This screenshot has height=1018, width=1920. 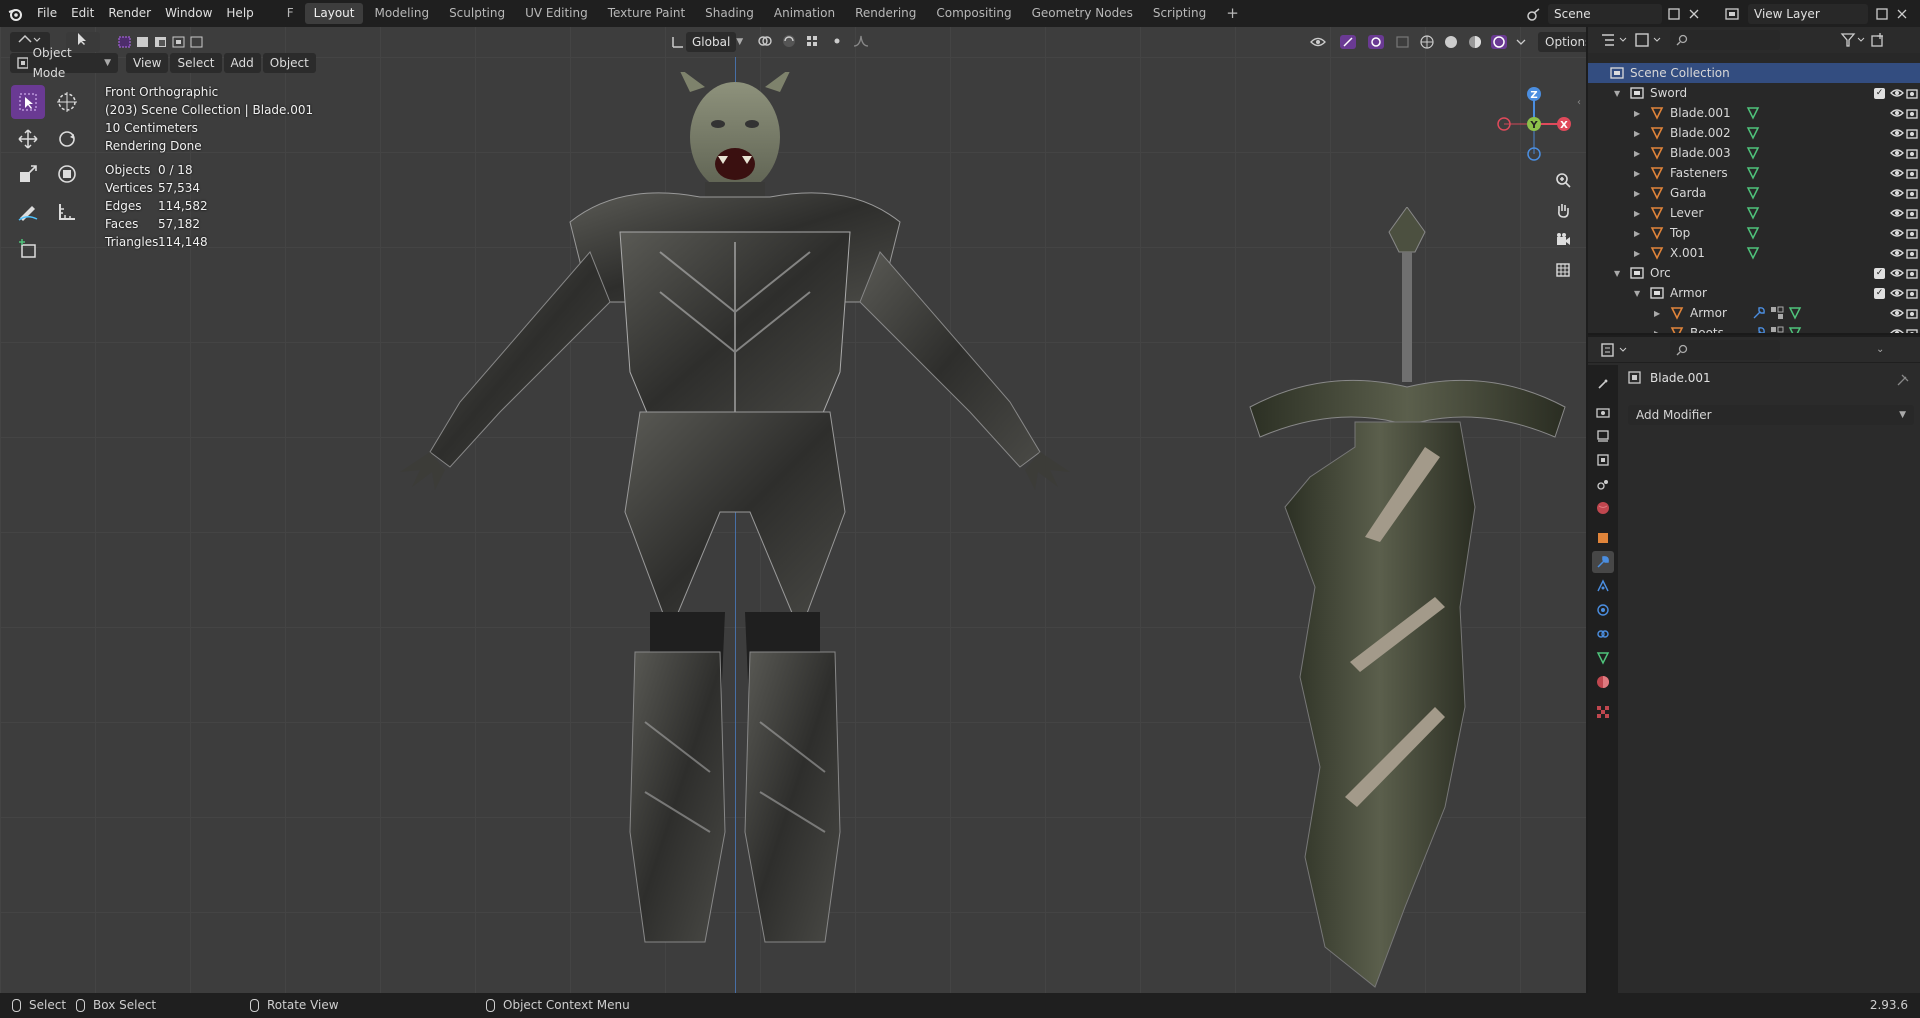 I want to click on menu-view: View, so click(x=147, y=63).